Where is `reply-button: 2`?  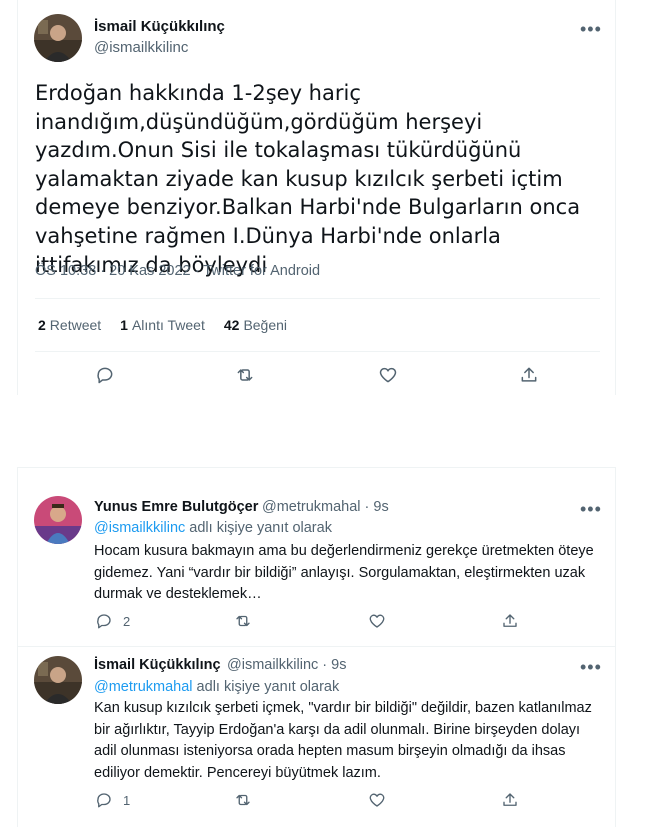 reply-button: 2 is located at coordinates (112, 621).